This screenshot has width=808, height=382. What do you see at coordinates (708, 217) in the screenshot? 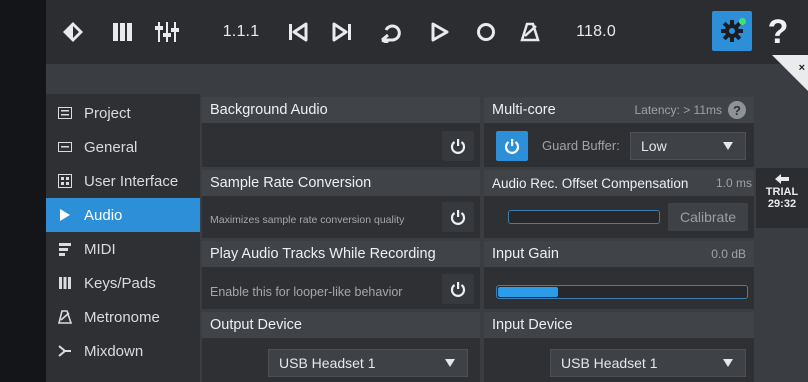
I see `calibrate-button: Calibrate` at bounding box center [708, 217].